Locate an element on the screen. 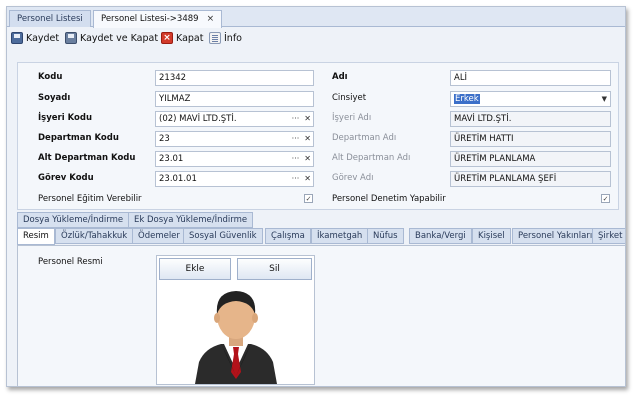  alt-departman-kodu-value: 23.01 is located at coordinates (171, 159).